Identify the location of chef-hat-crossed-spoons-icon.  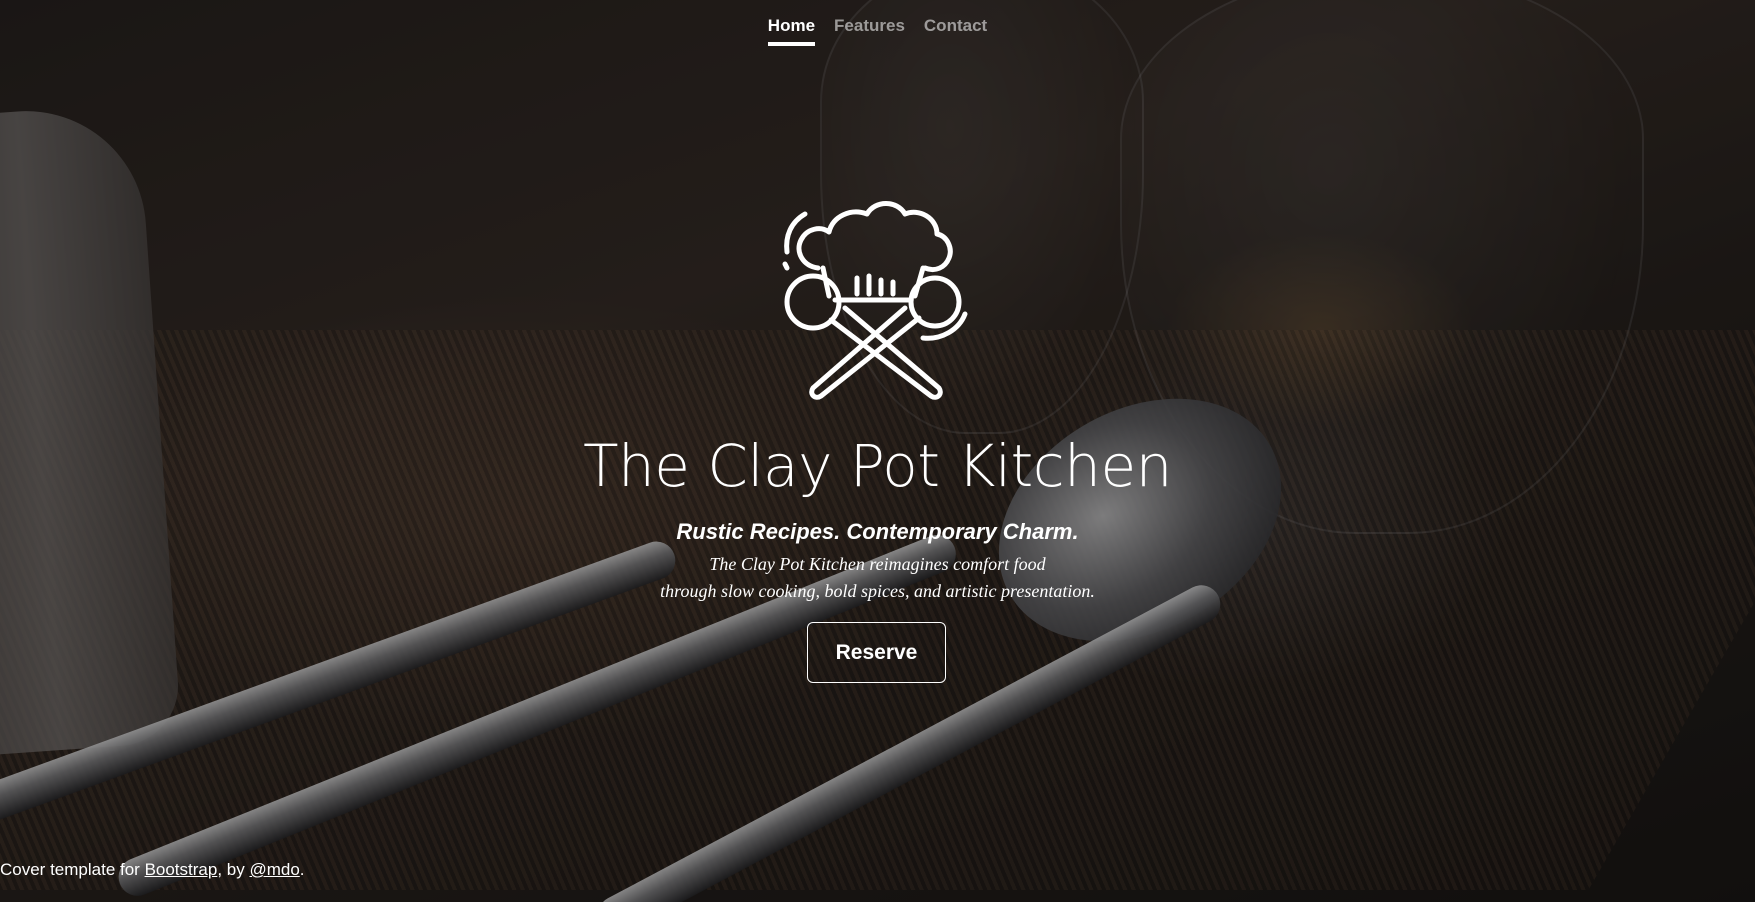
(875, 300).